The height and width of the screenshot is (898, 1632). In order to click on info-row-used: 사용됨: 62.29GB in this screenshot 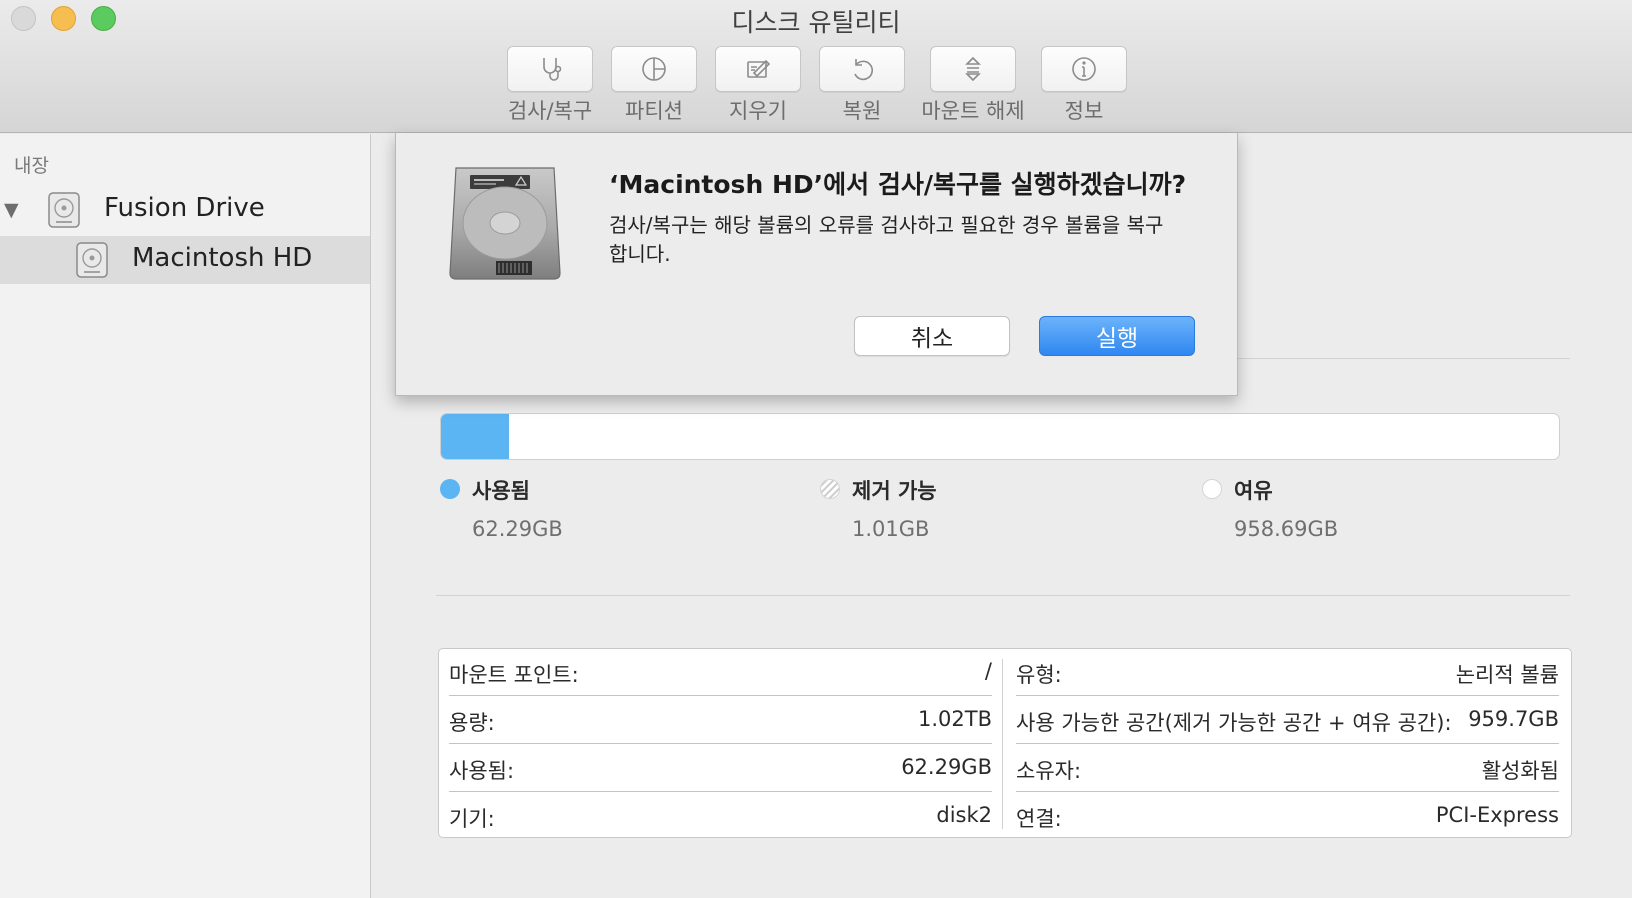, I will do `click(716, 768)`.